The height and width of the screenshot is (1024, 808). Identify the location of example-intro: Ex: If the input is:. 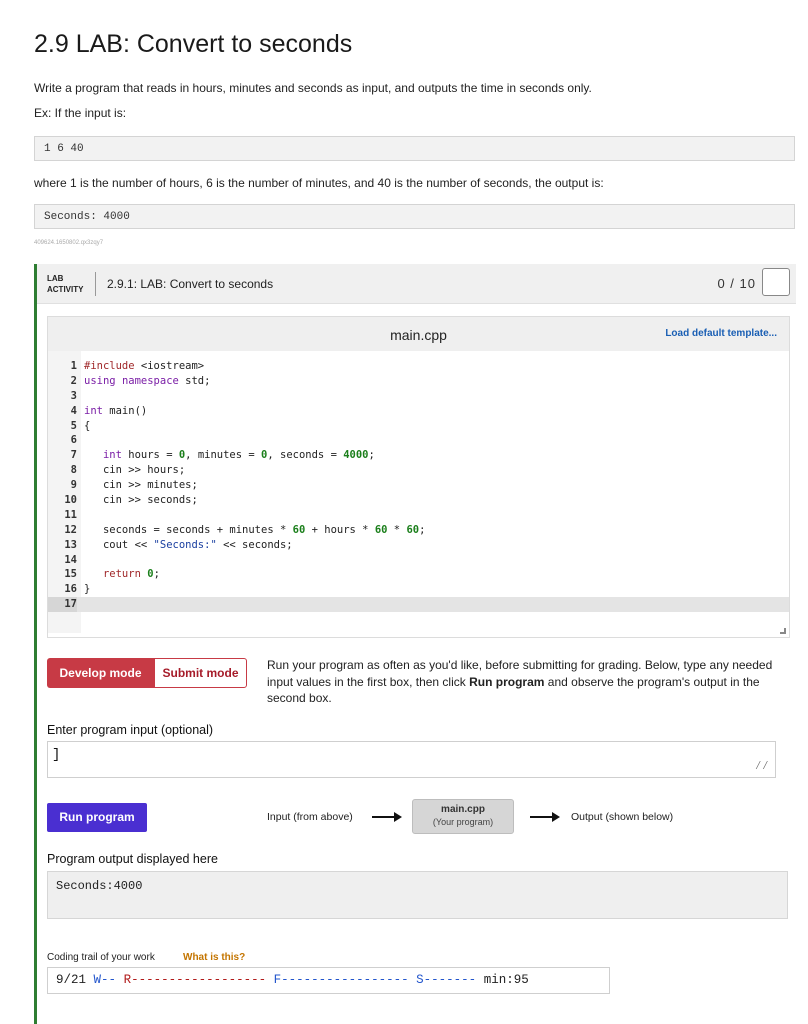
(80, 113).